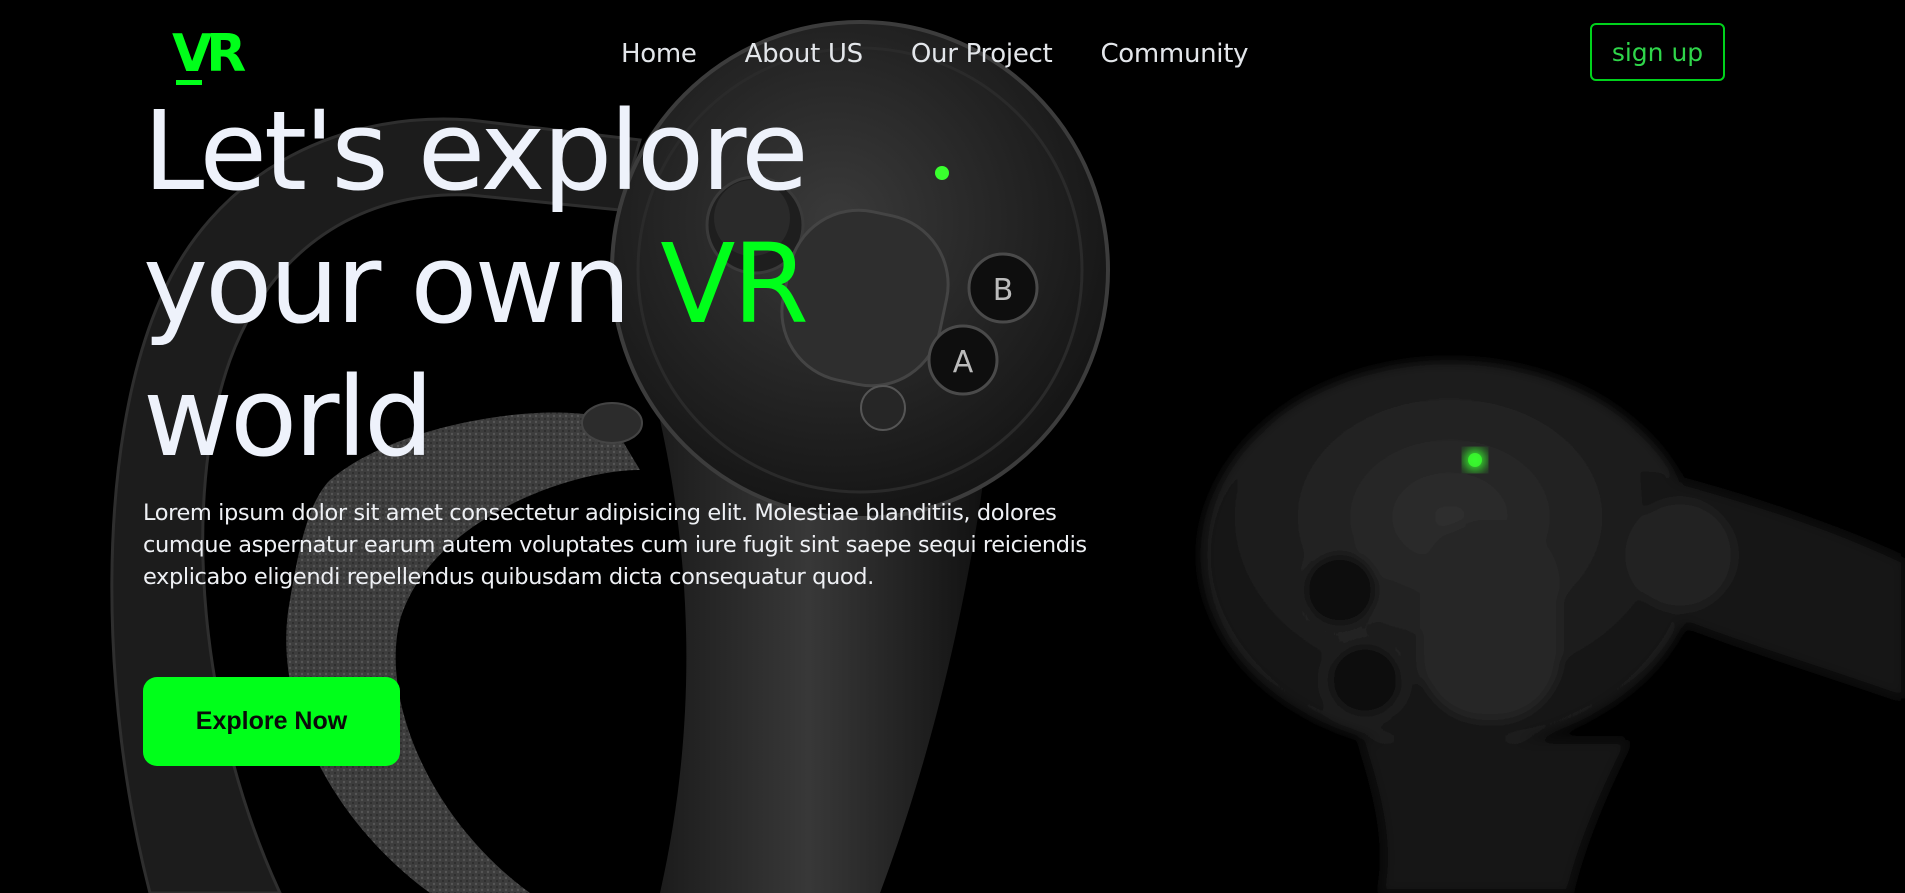 Image resolution: width=1905 pixels, height=893 pixels. What do you see at coordinates (476, 151) in the screenshot?
I see `headline-line-1: Let's explore` at bounding box center [476, 151].